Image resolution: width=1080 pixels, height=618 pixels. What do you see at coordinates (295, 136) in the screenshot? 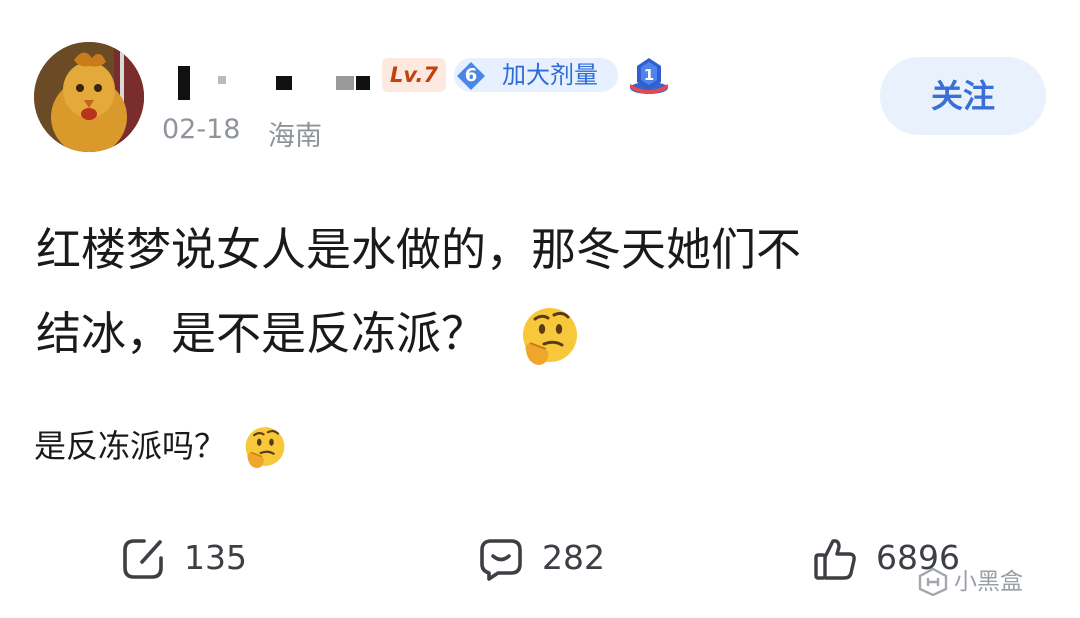
I see `post-location: 海南` at bounding box center [295, 136].